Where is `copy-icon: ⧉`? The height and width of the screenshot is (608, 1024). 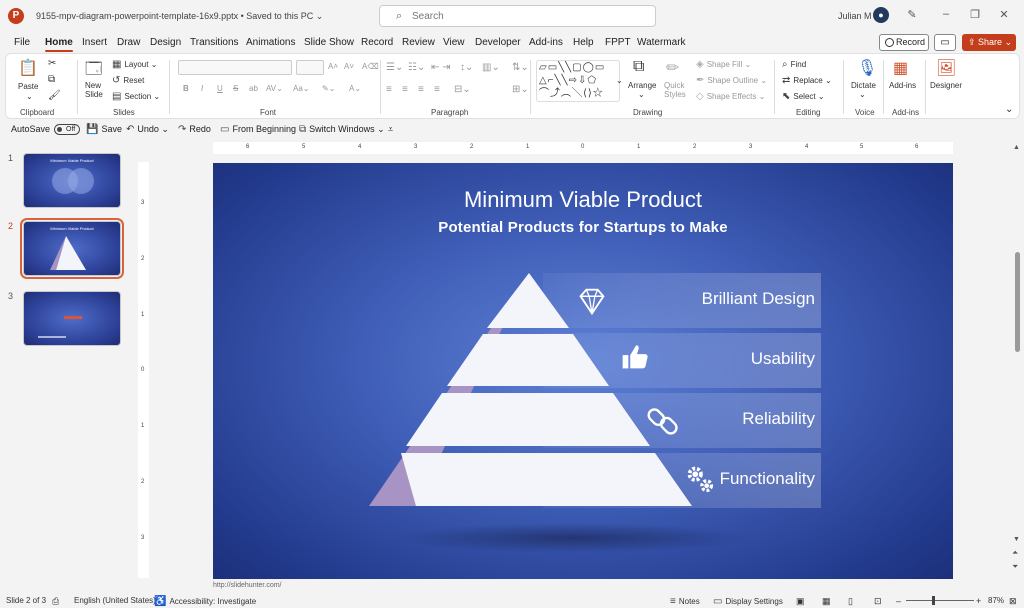 copy-icon: ⧉ is located at coordinates (51, 79).